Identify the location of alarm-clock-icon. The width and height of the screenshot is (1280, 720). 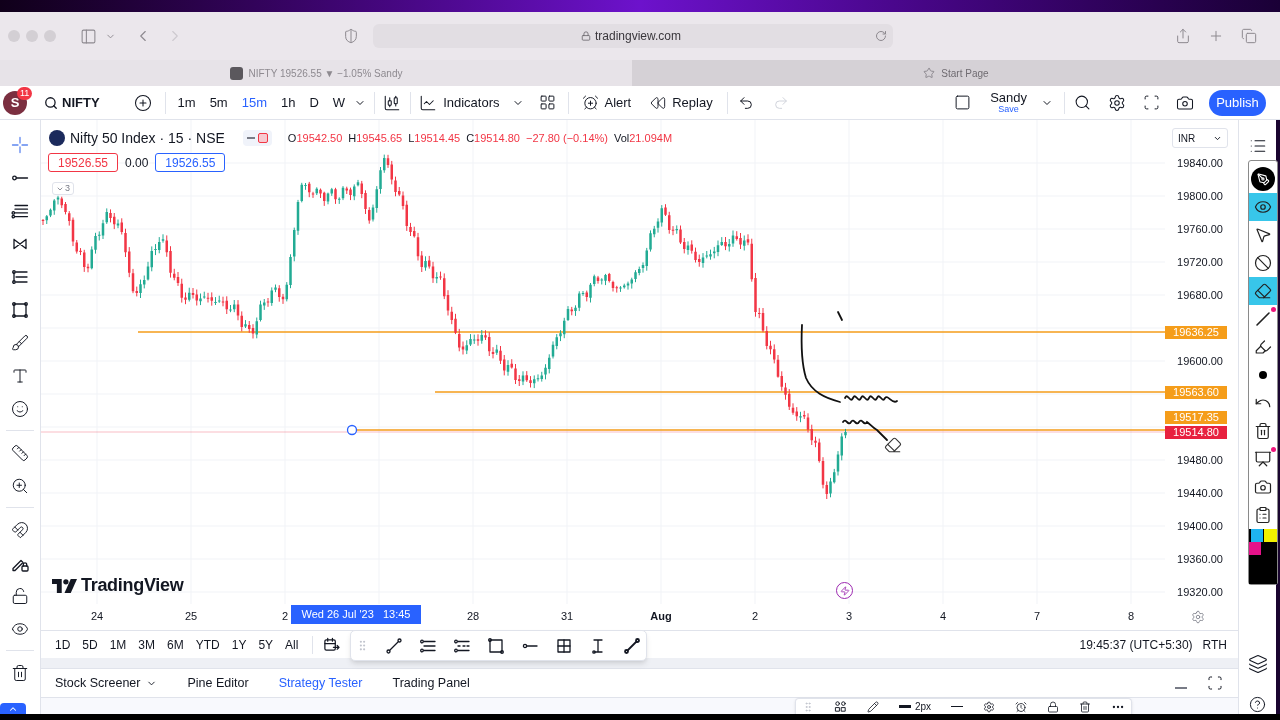
(1021, 706).